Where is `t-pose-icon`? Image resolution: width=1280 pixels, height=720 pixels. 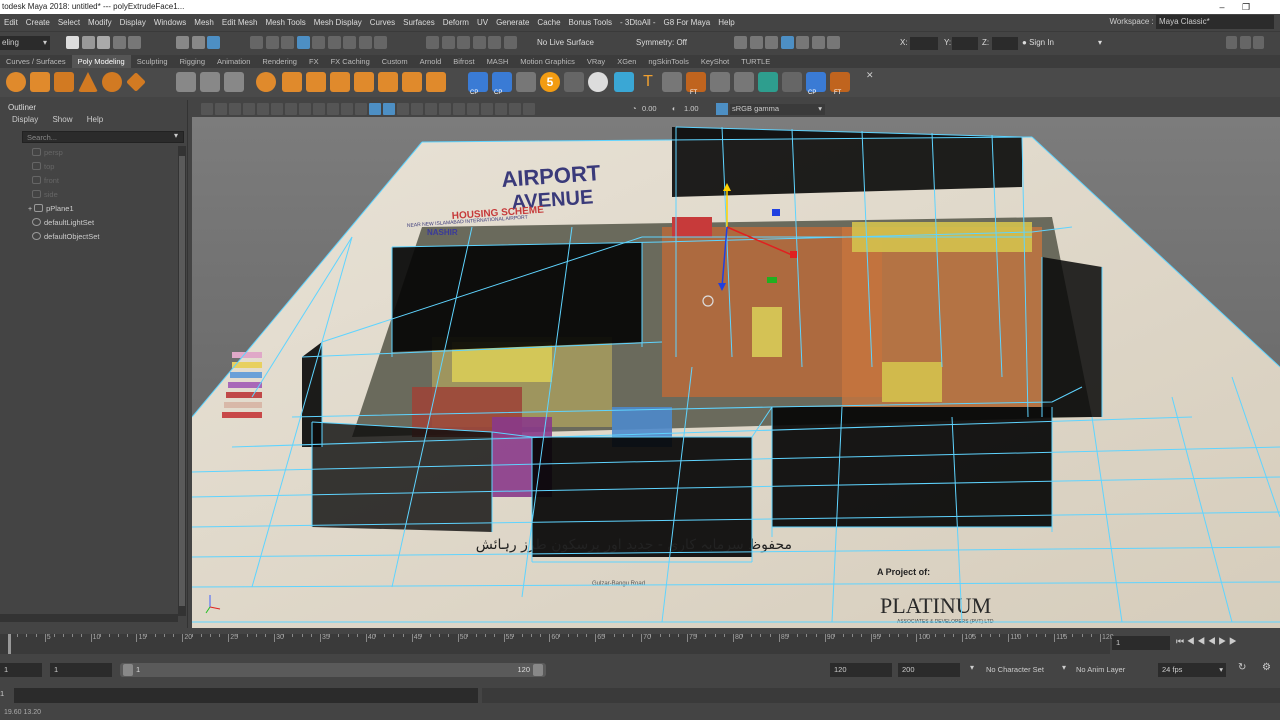
t-pose-icon is located at coordinates (624, 82).